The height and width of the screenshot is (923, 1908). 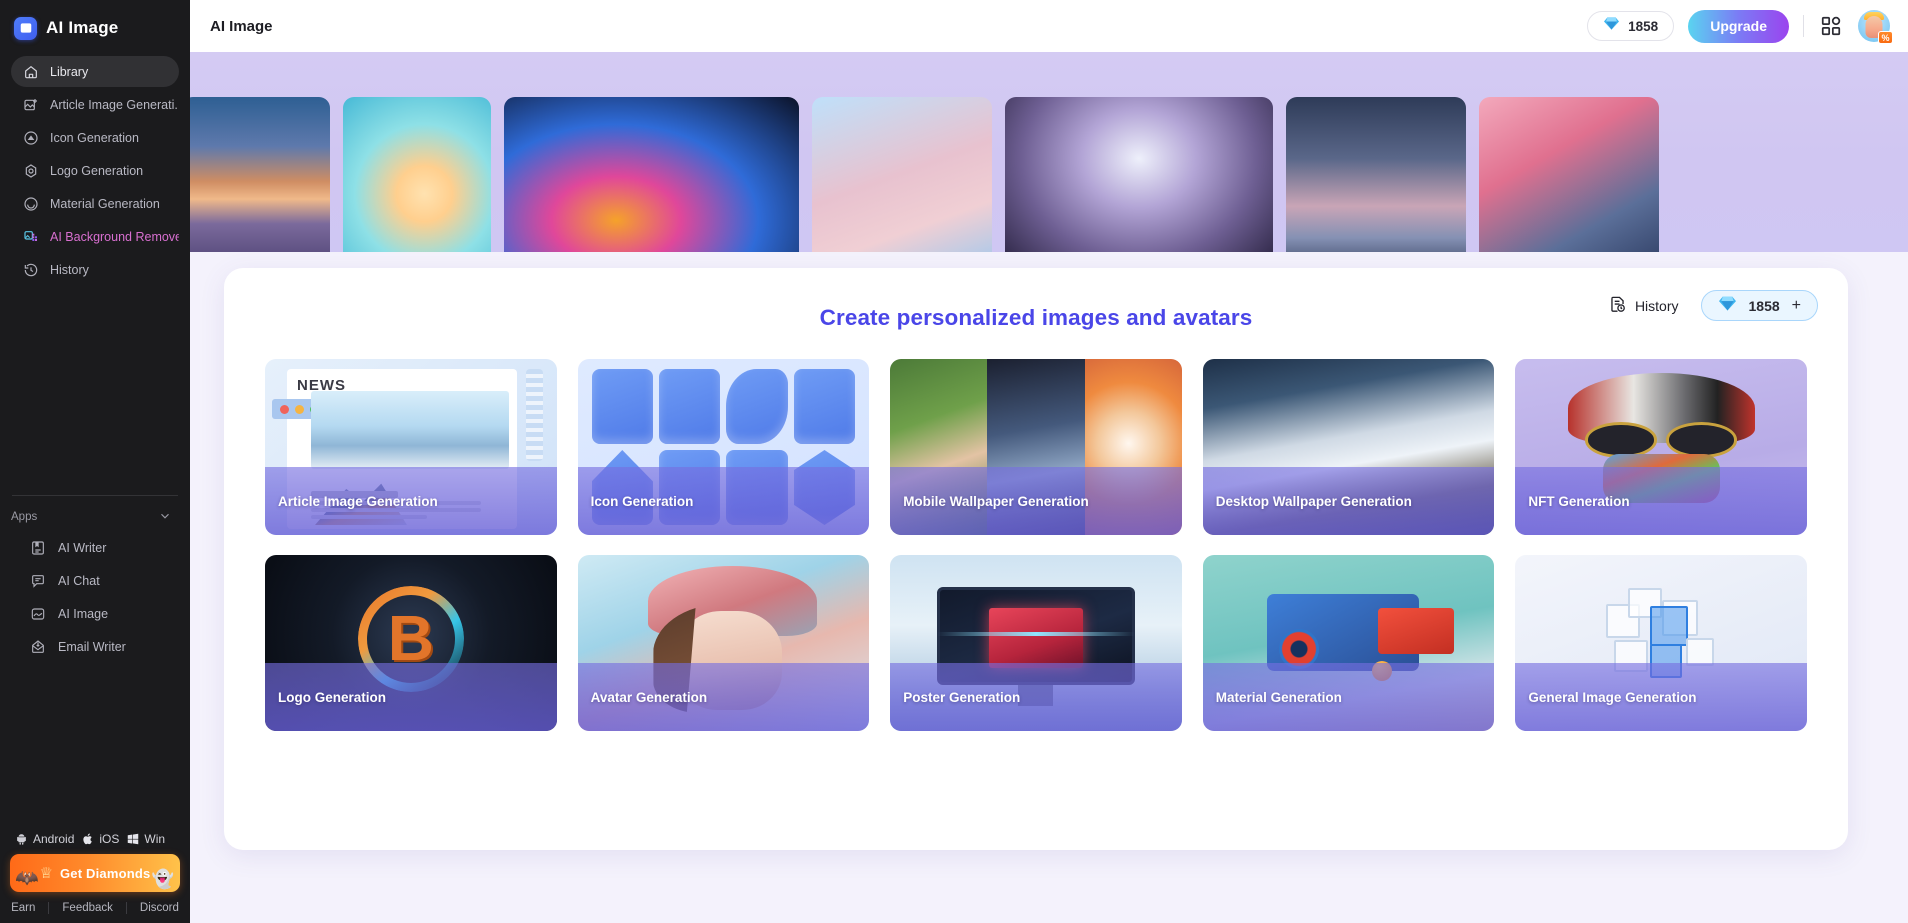 What do you see at coordinates (24, 908) in the screenshot?
I see `footer-link-earn: Earn` at bounding box center [24, 908].